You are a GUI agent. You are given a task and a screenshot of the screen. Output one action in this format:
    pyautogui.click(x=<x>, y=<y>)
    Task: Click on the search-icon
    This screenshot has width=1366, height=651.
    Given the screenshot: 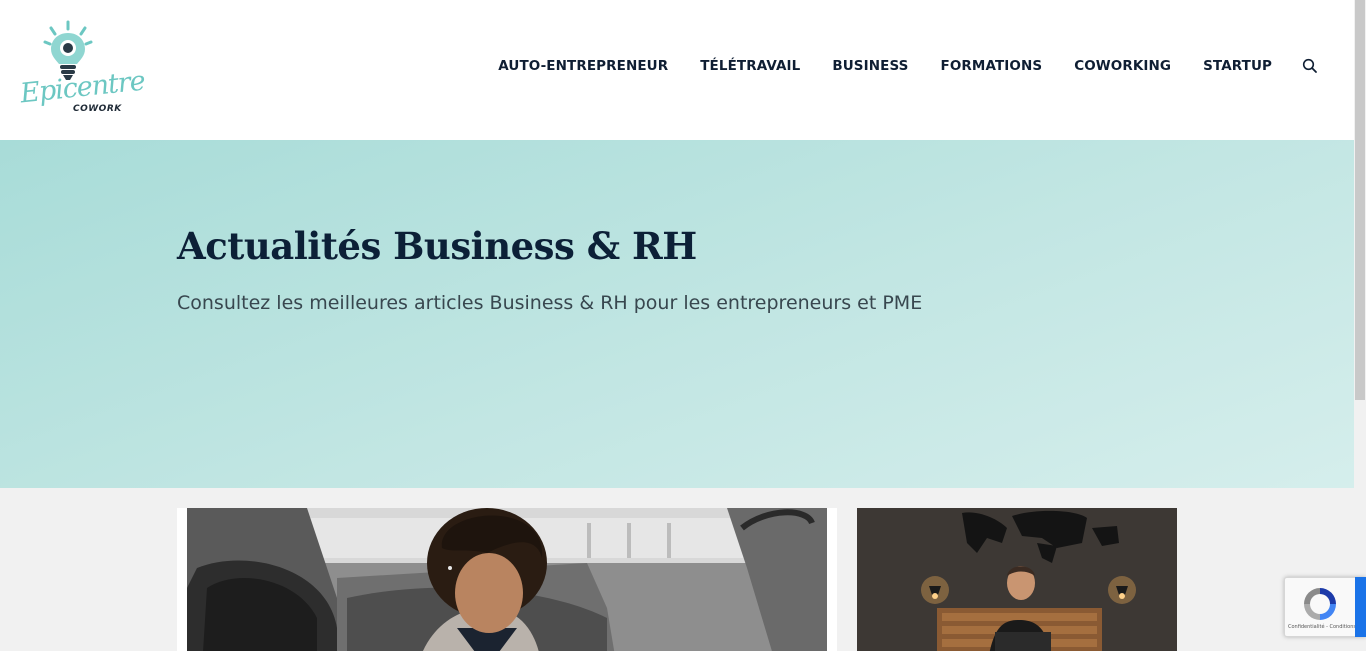 What is the action you would take?
    pyautogui.click(x=1310, y=66)
    